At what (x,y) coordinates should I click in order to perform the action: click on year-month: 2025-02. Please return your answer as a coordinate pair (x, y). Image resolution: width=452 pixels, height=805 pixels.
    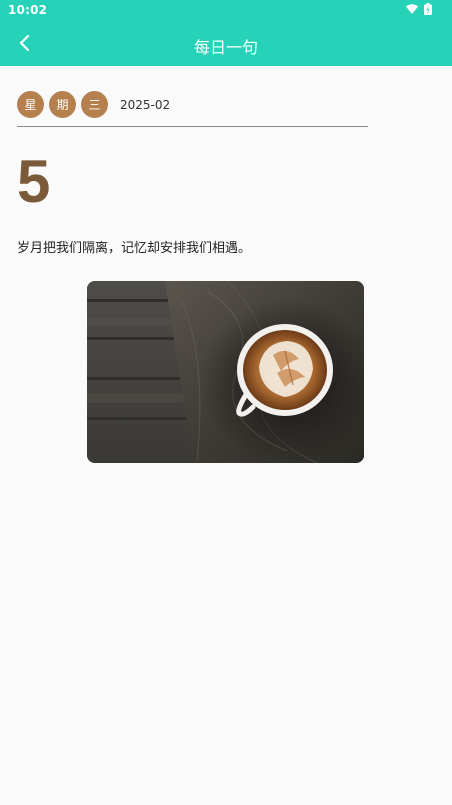
    Looking at the image, I should click on (145, 104).